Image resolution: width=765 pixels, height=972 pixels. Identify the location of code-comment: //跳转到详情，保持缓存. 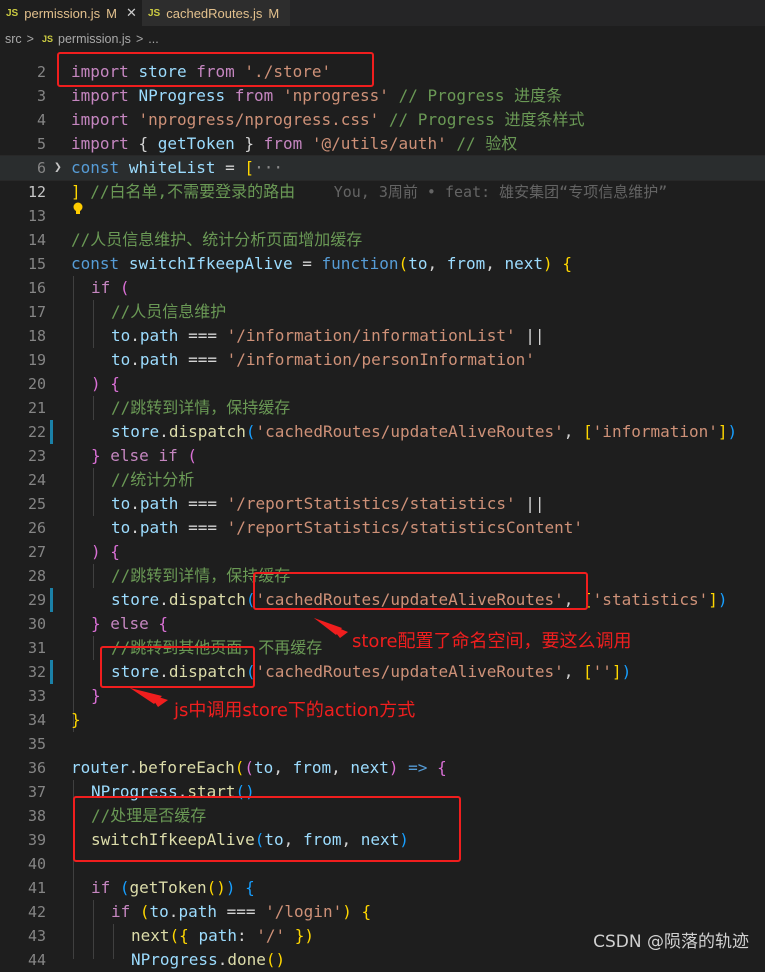
(201, 407).